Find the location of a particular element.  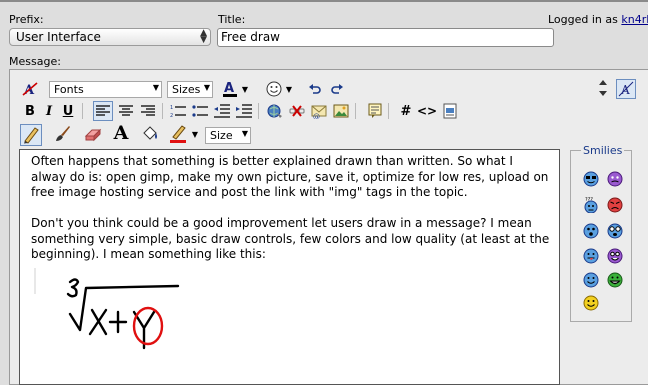

smiley-mad-icon is located at coordinates (615, 205).